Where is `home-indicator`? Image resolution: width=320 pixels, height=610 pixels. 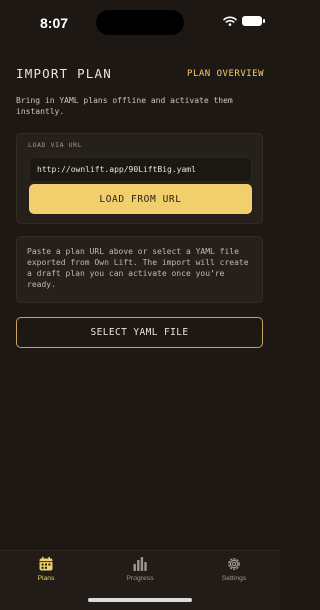 home-indicator is located at coordinates (140, 600).